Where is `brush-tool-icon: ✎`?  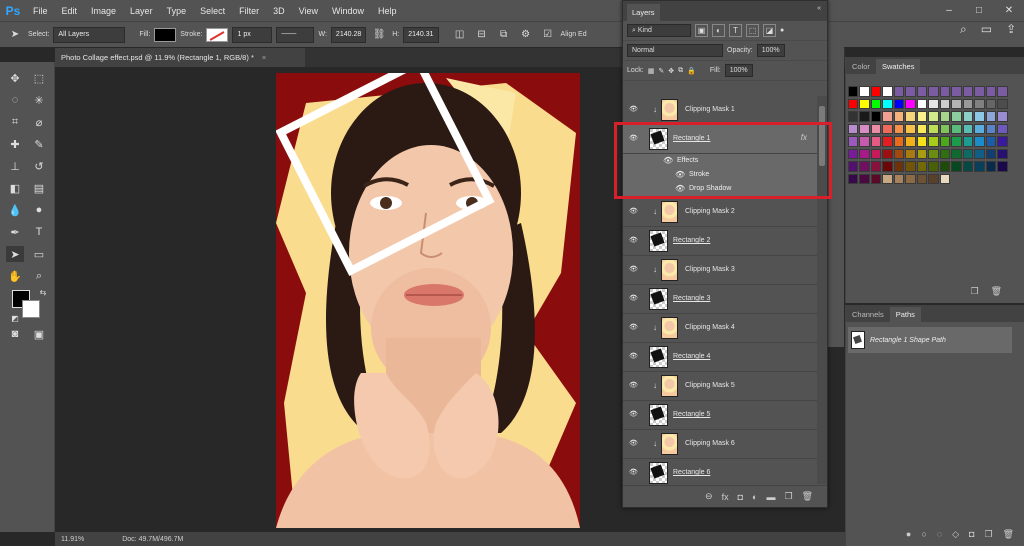
brush-tool-icon: ✎ is located at coordinates (39, 144).